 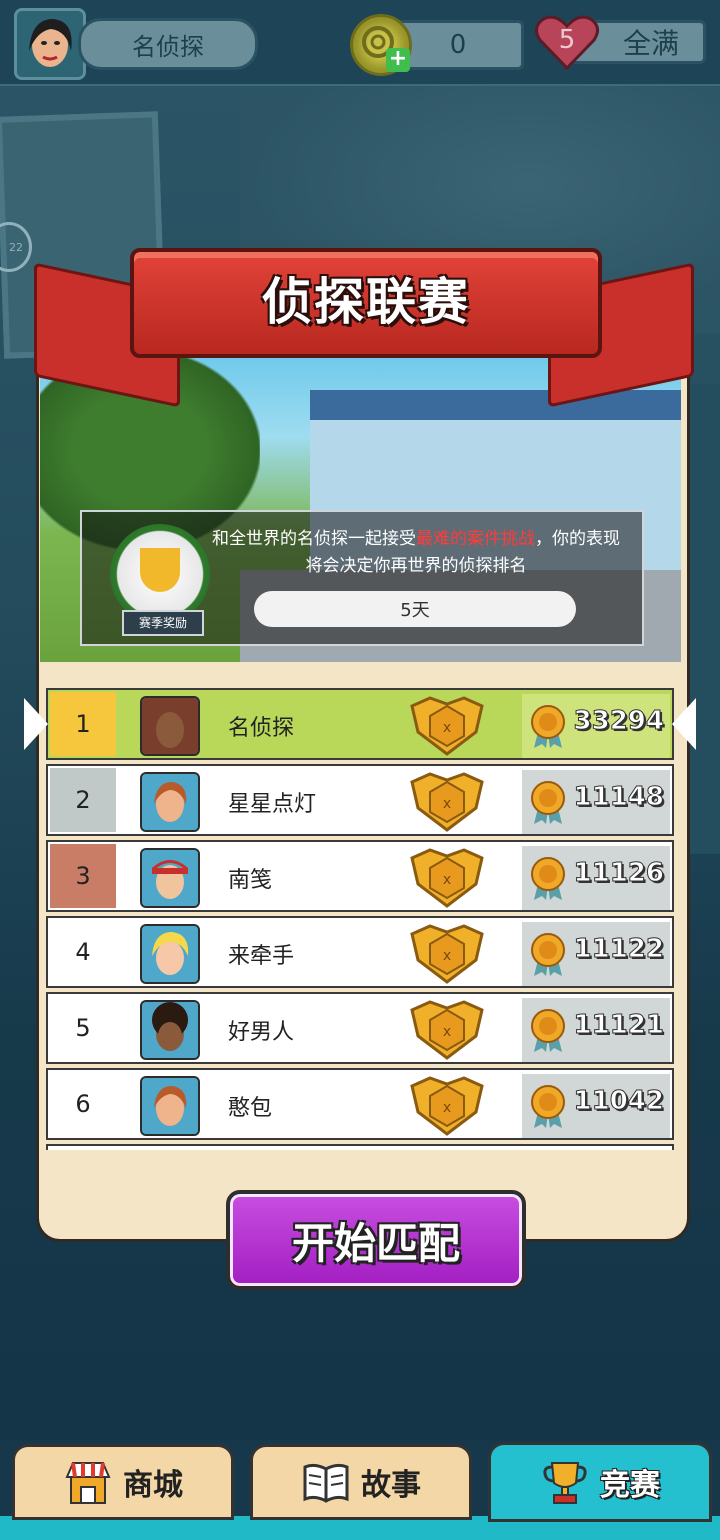 What do you see at coordinates (160, 574) in the screenshot?
I see `season-reward-trophy-icon` at bounding box center [160, 574].